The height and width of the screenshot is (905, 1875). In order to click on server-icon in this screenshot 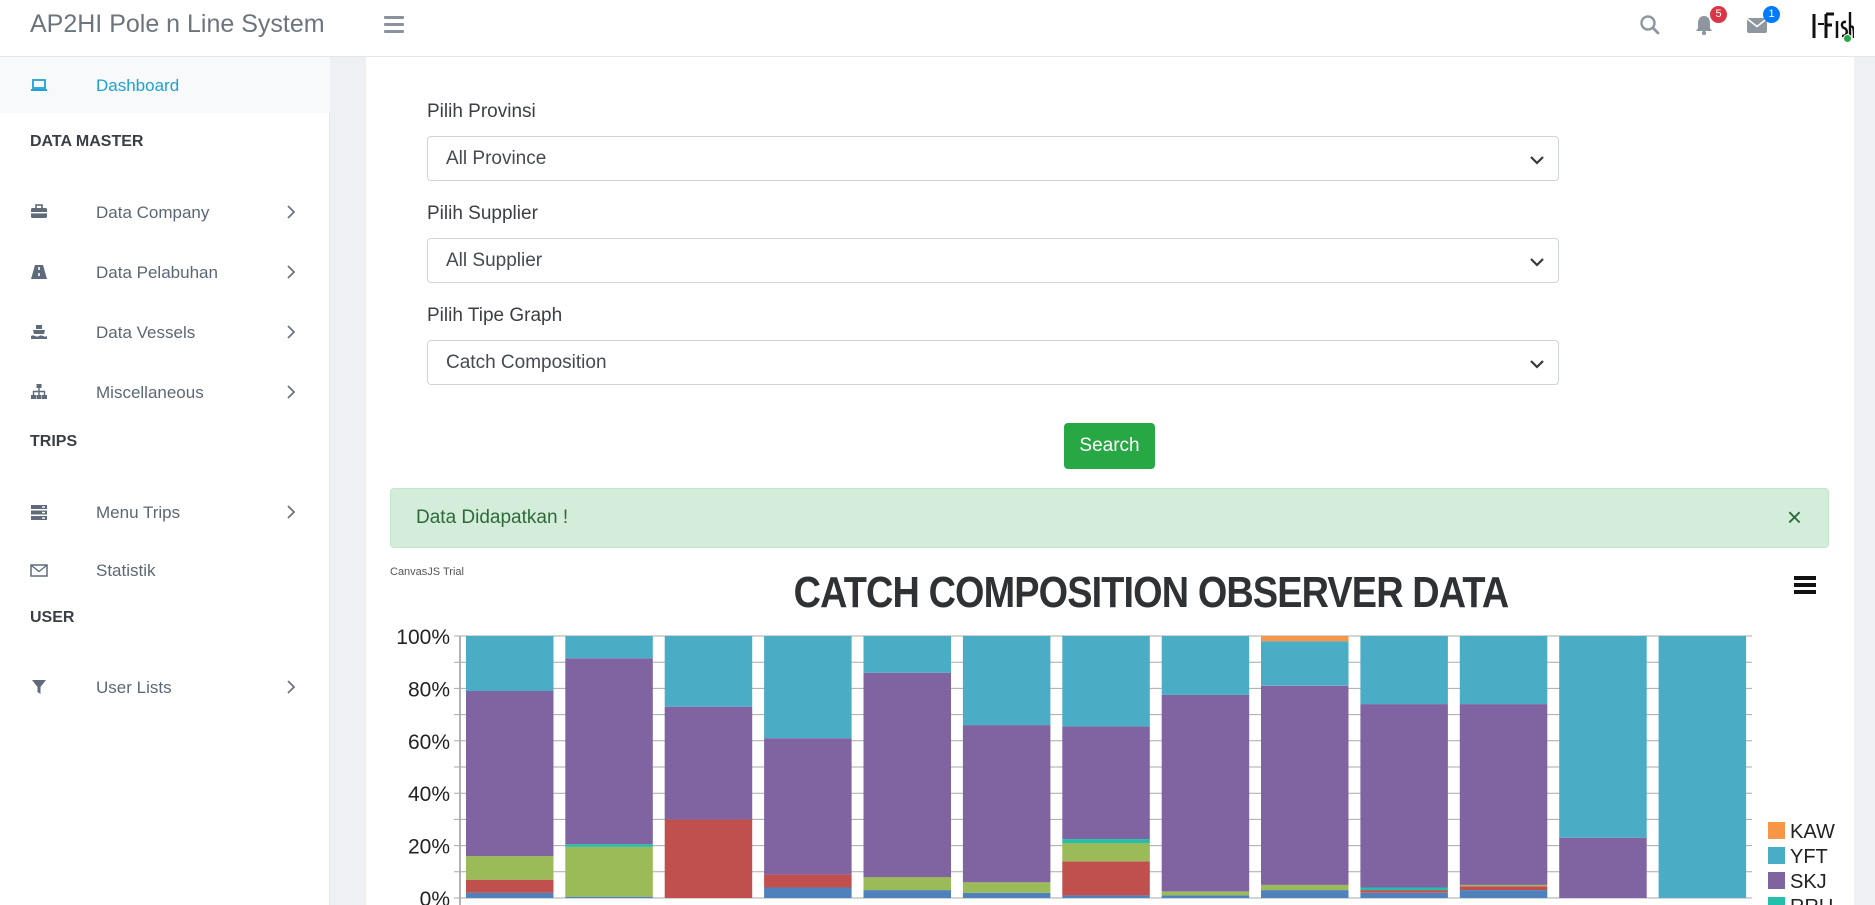, I will do `click(39, 512)`.